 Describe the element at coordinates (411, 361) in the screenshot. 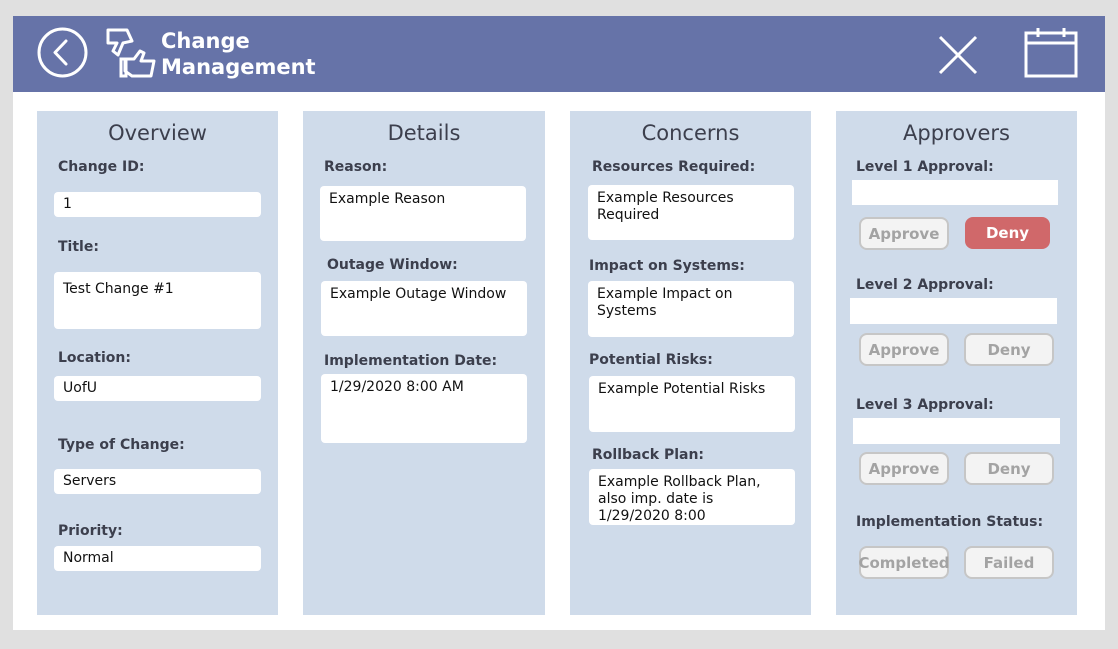

I see `implementation-date-label: Implementation Date:` at that location.